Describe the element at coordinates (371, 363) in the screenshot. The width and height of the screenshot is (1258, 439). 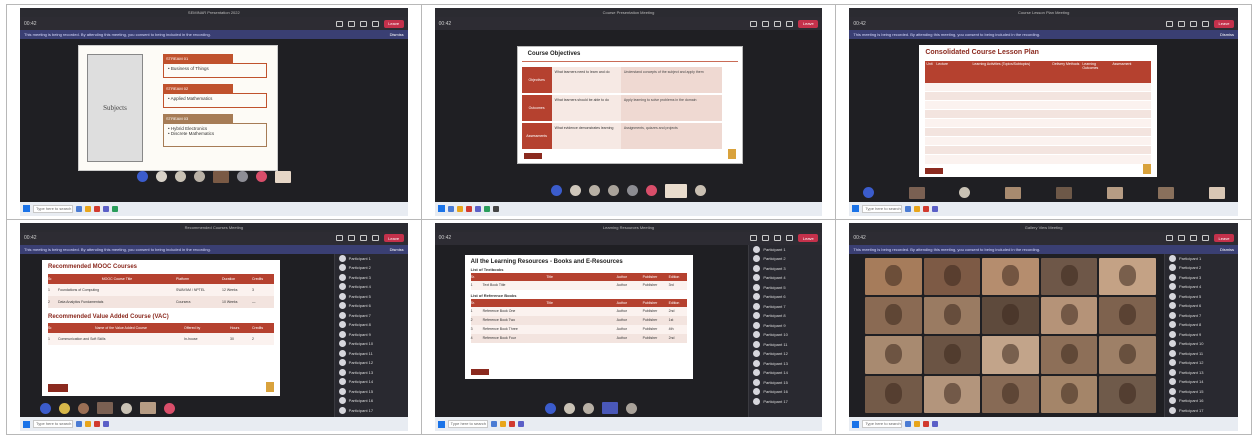
I see `participant-item: Participant 12` at that location.